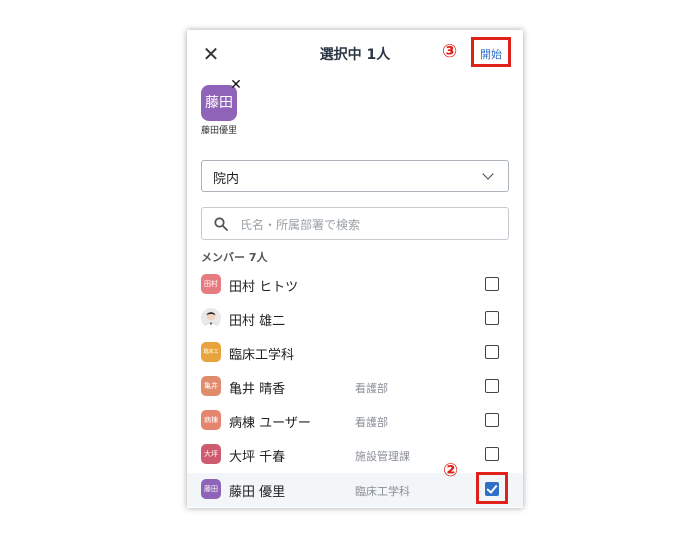 The image size is (690, 534). I want to click on list-item: 藤田 藤田 優里 臨床工学科, so click(355, 490).